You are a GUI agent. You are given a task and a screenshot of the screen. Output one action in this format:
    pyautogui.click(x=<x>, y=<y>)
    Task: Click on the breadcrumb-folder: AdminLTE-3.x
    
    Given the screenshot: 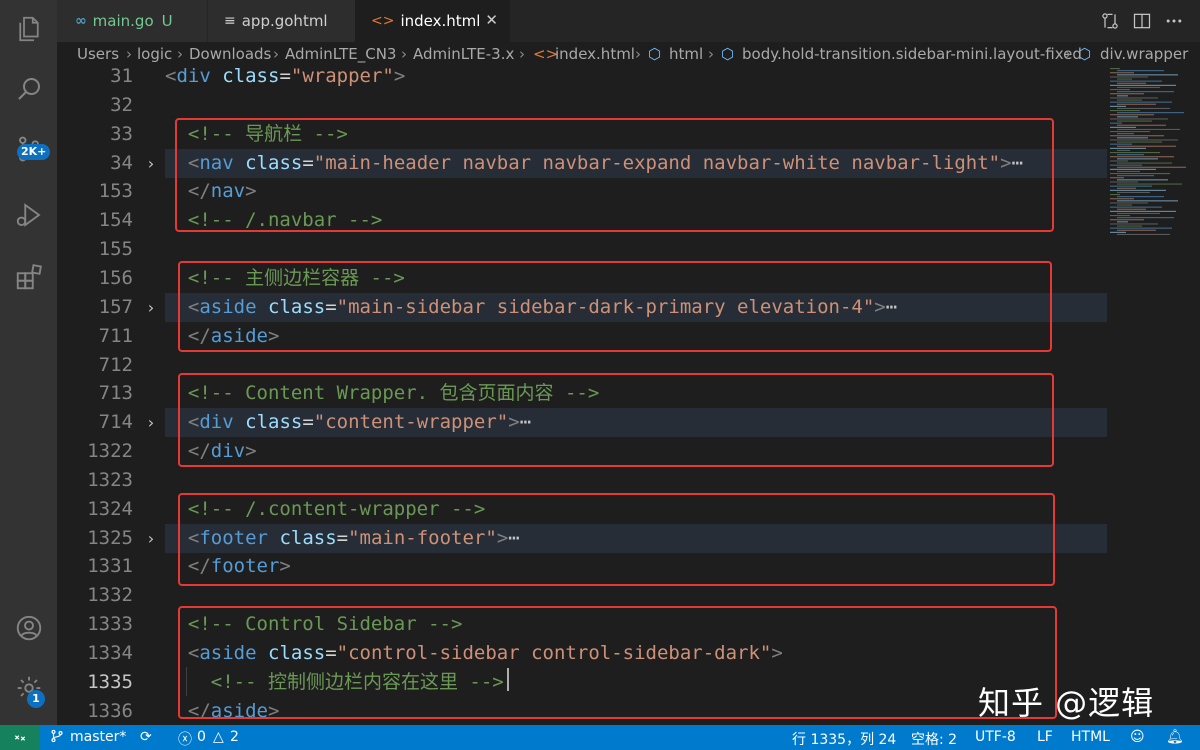 What is the action you would take?
    pyautogui.click(x=463, y=54)
    